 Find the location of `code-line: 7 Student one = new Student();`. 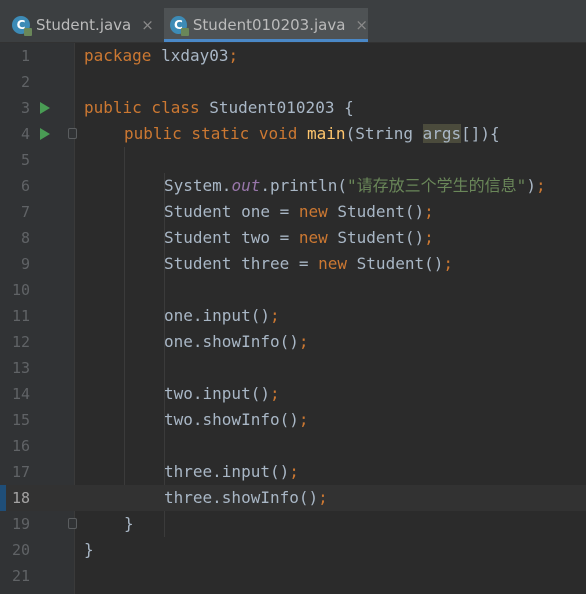

code-line: 7 Student one = new Student(); is located at coordinates (293, 212).